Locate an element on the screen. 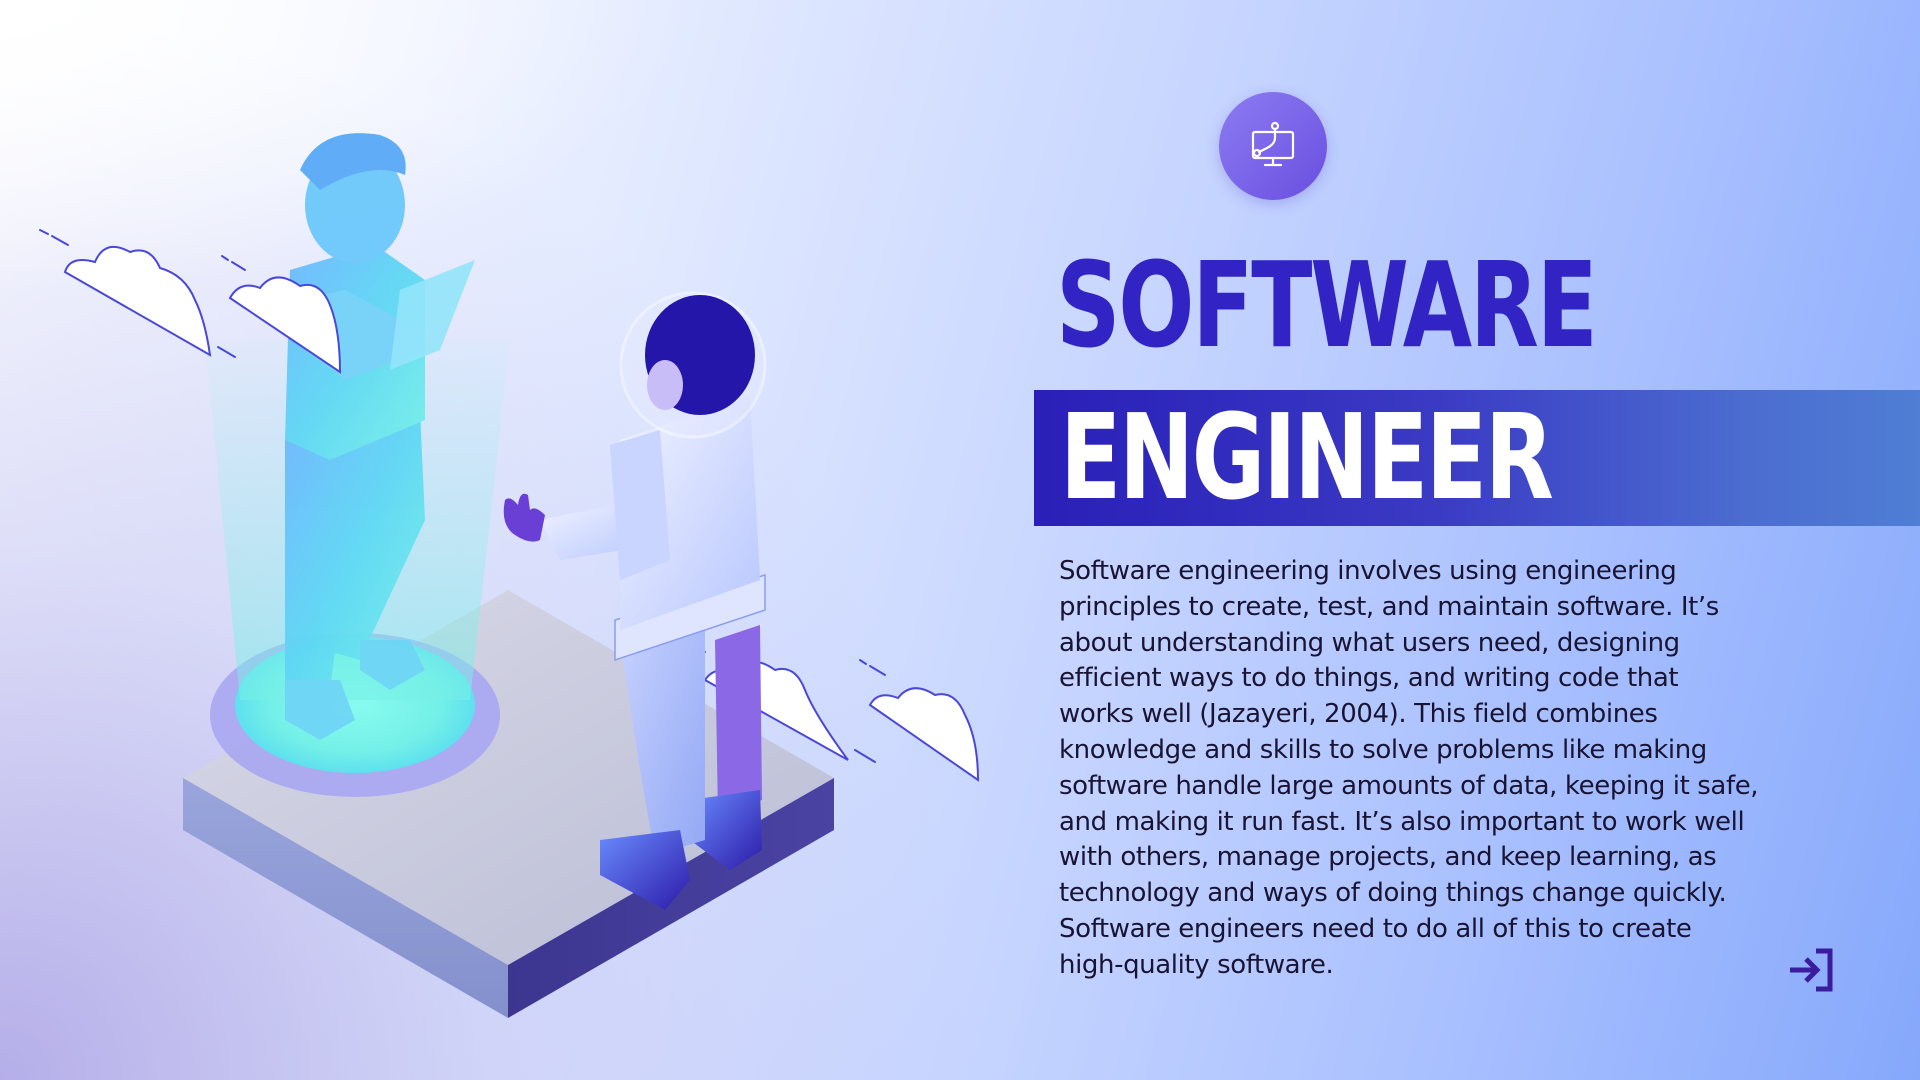 The height and width of the screenshot is (1080, 1920). title-line-engineer: ENGINEER is located at coordinates (1307, 457).